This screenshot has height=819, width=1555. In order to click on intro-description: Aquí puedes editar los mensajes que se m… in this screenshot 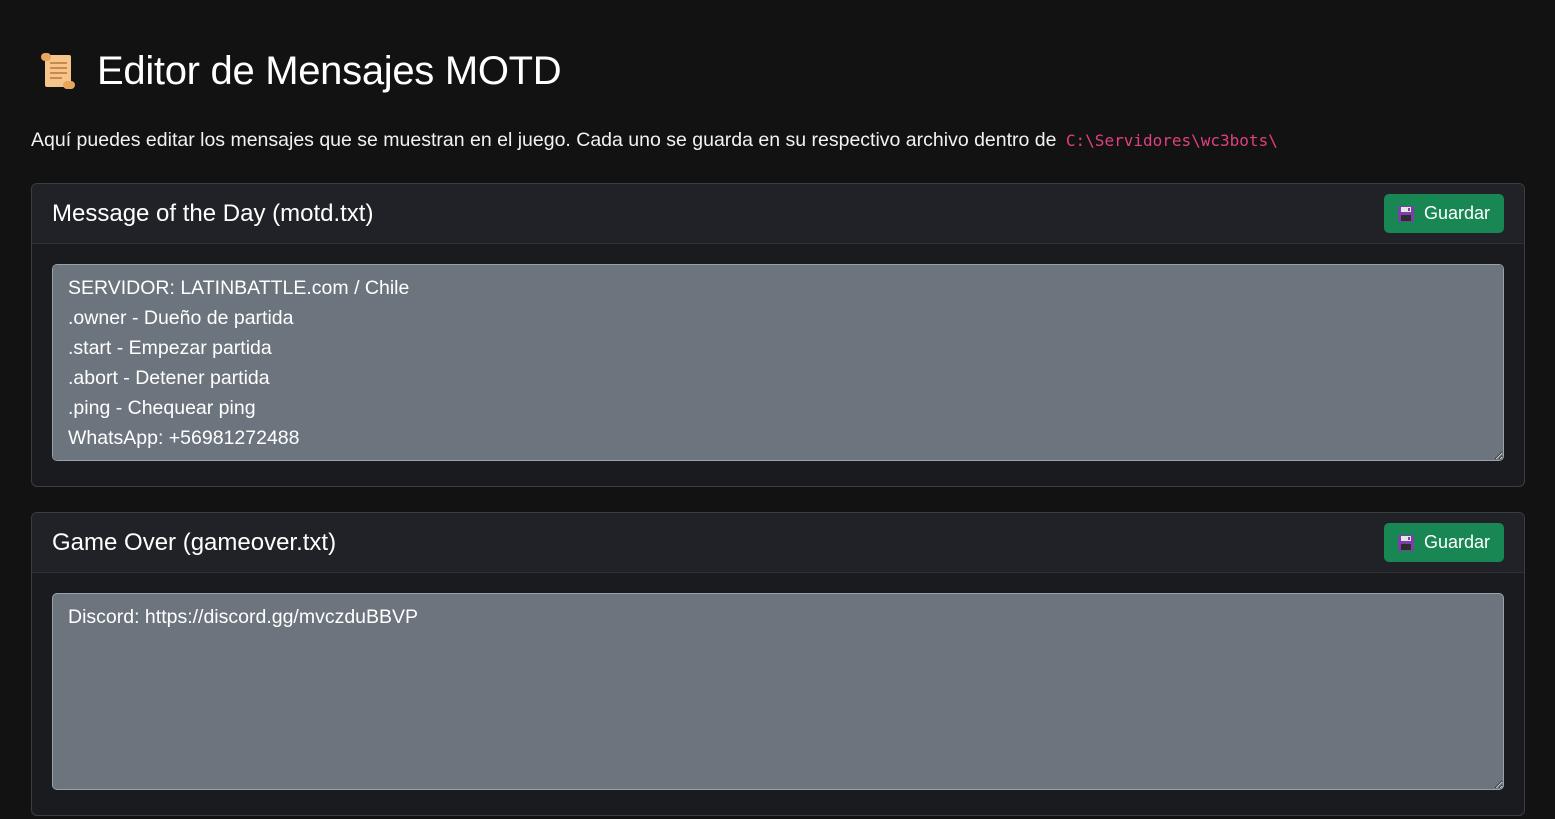, I will do `click(544, 140)`.